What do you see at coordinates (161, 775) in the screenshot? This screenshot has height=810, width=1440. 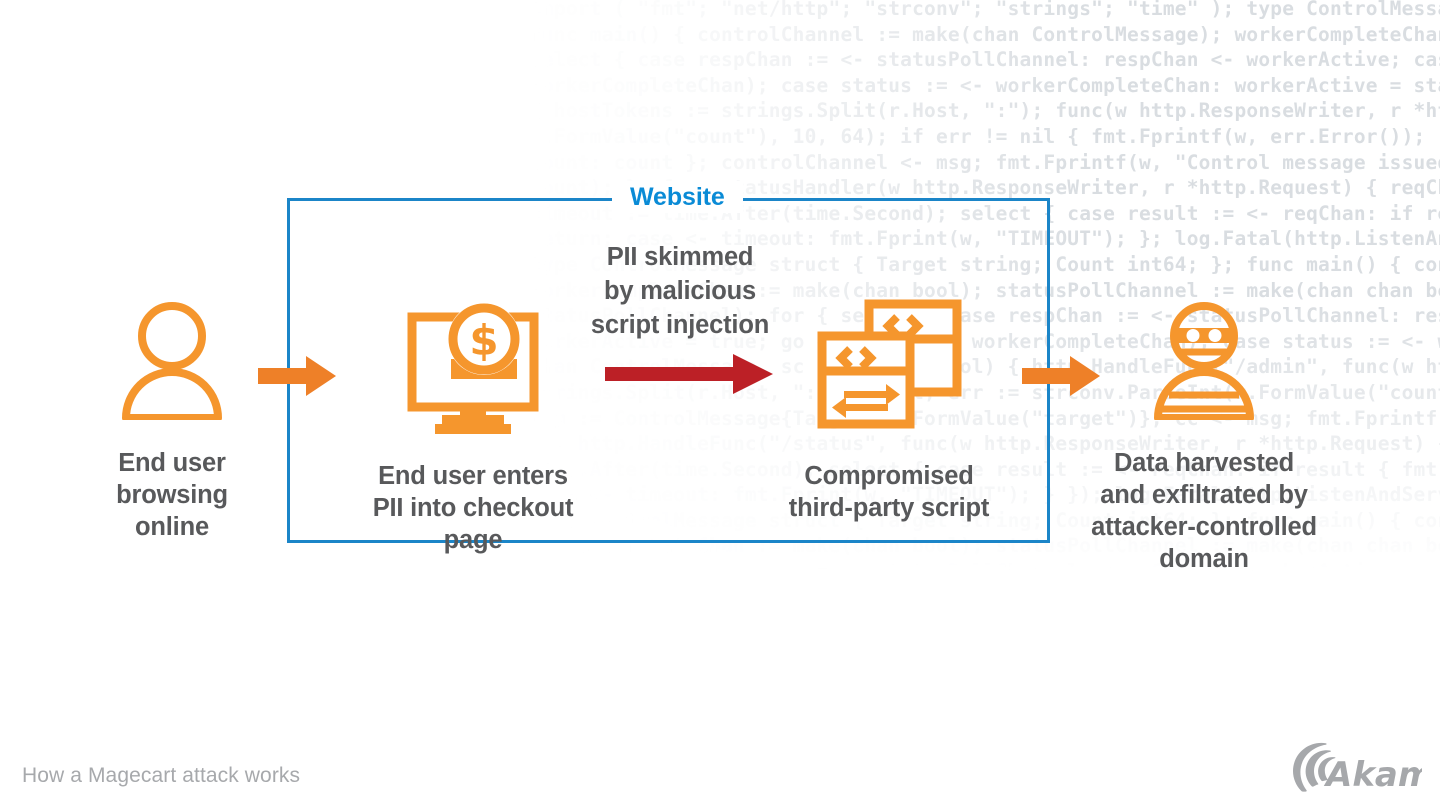 I see `page-caption: How a Magecart attack works` at bounding box center [161, 775].